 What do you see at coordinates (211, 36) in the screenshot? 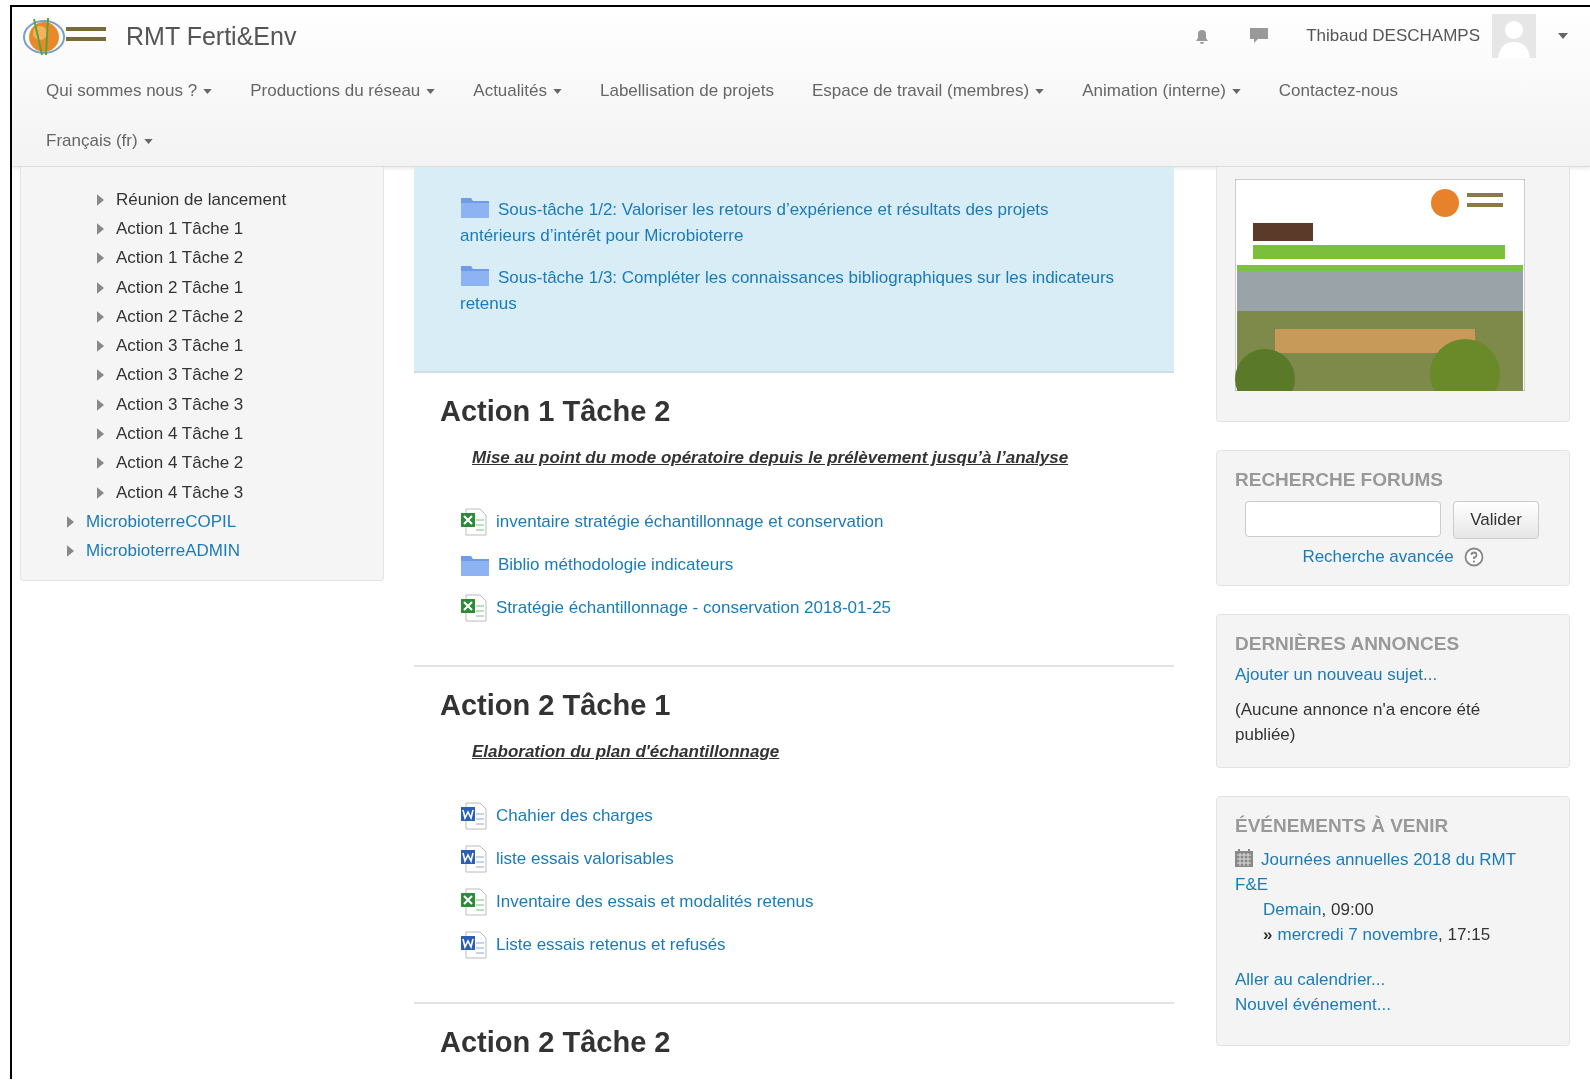
I see `site-name: RMT Ferti&Env` at bounding box center [211, 36].